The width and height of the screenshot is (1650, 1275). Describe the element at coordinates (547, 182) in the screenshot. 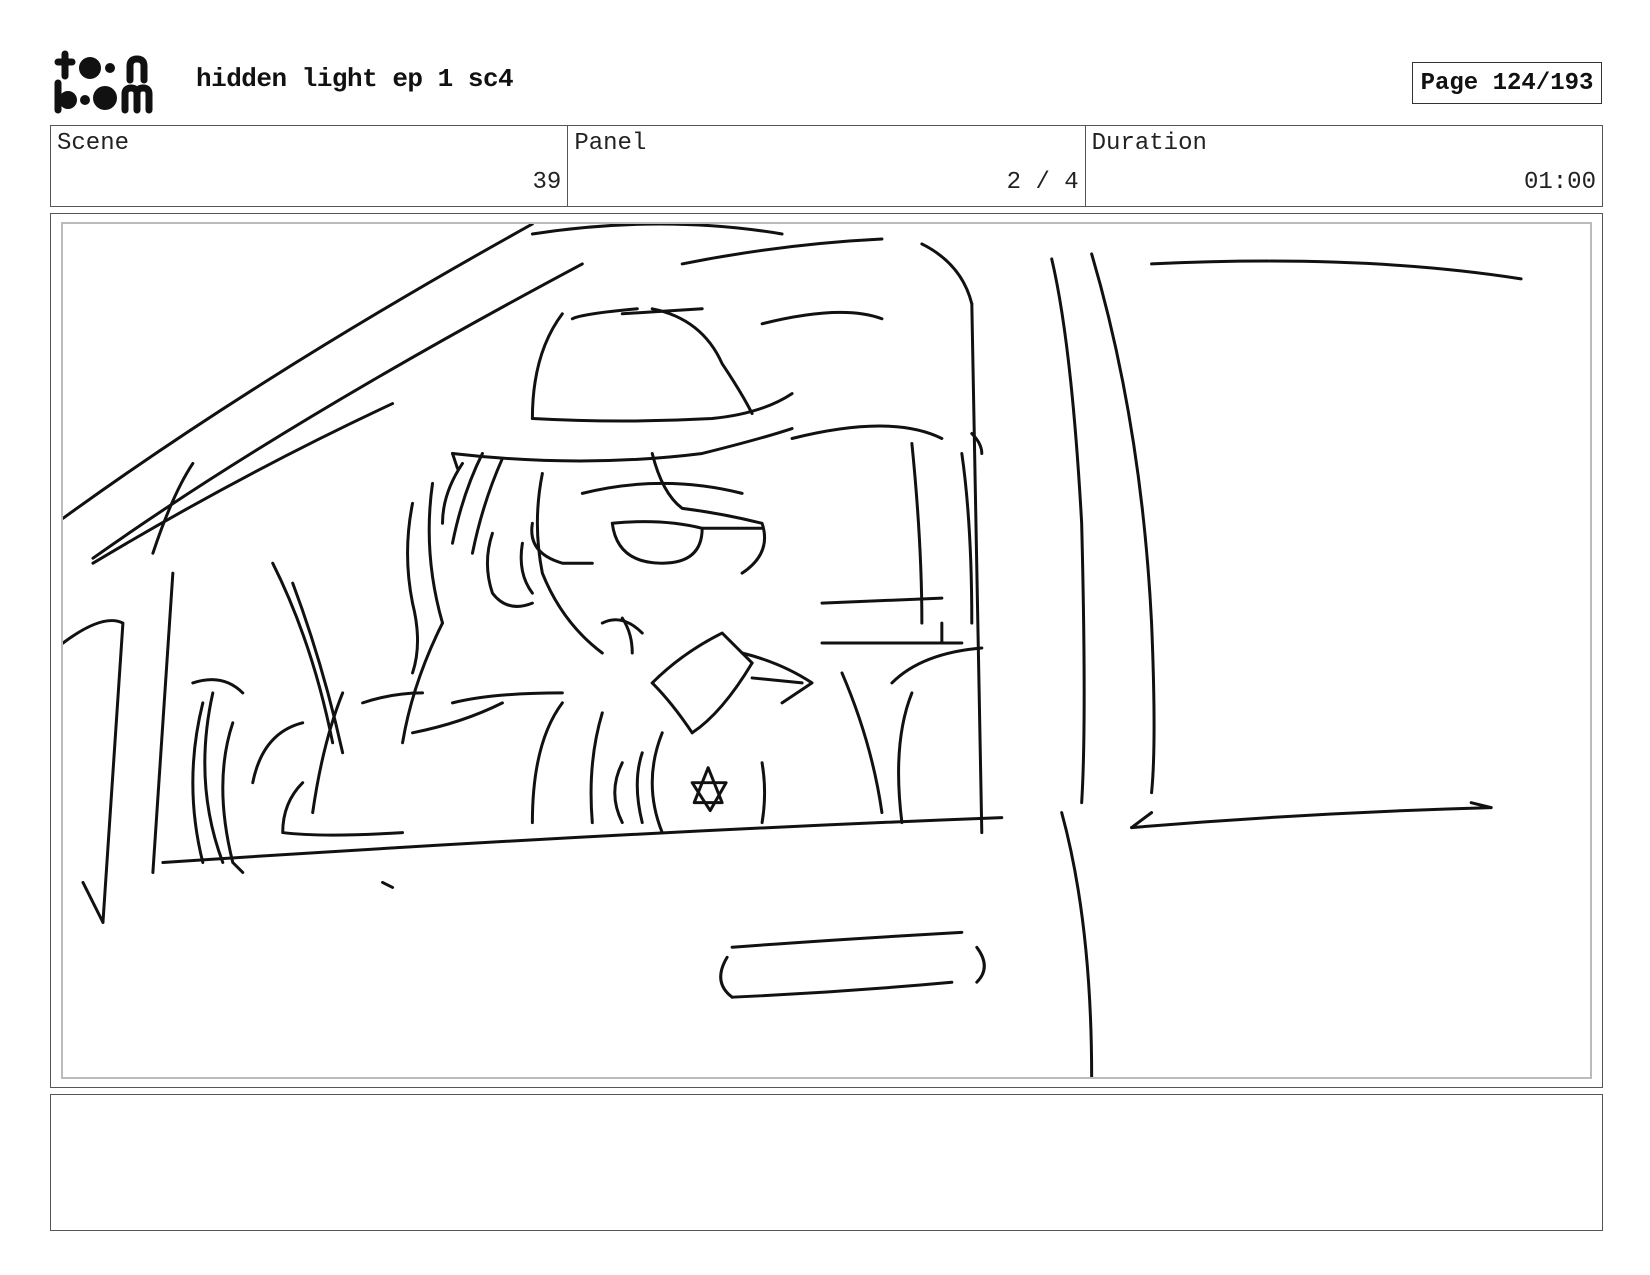

I see `scene-value: 39` at that location.